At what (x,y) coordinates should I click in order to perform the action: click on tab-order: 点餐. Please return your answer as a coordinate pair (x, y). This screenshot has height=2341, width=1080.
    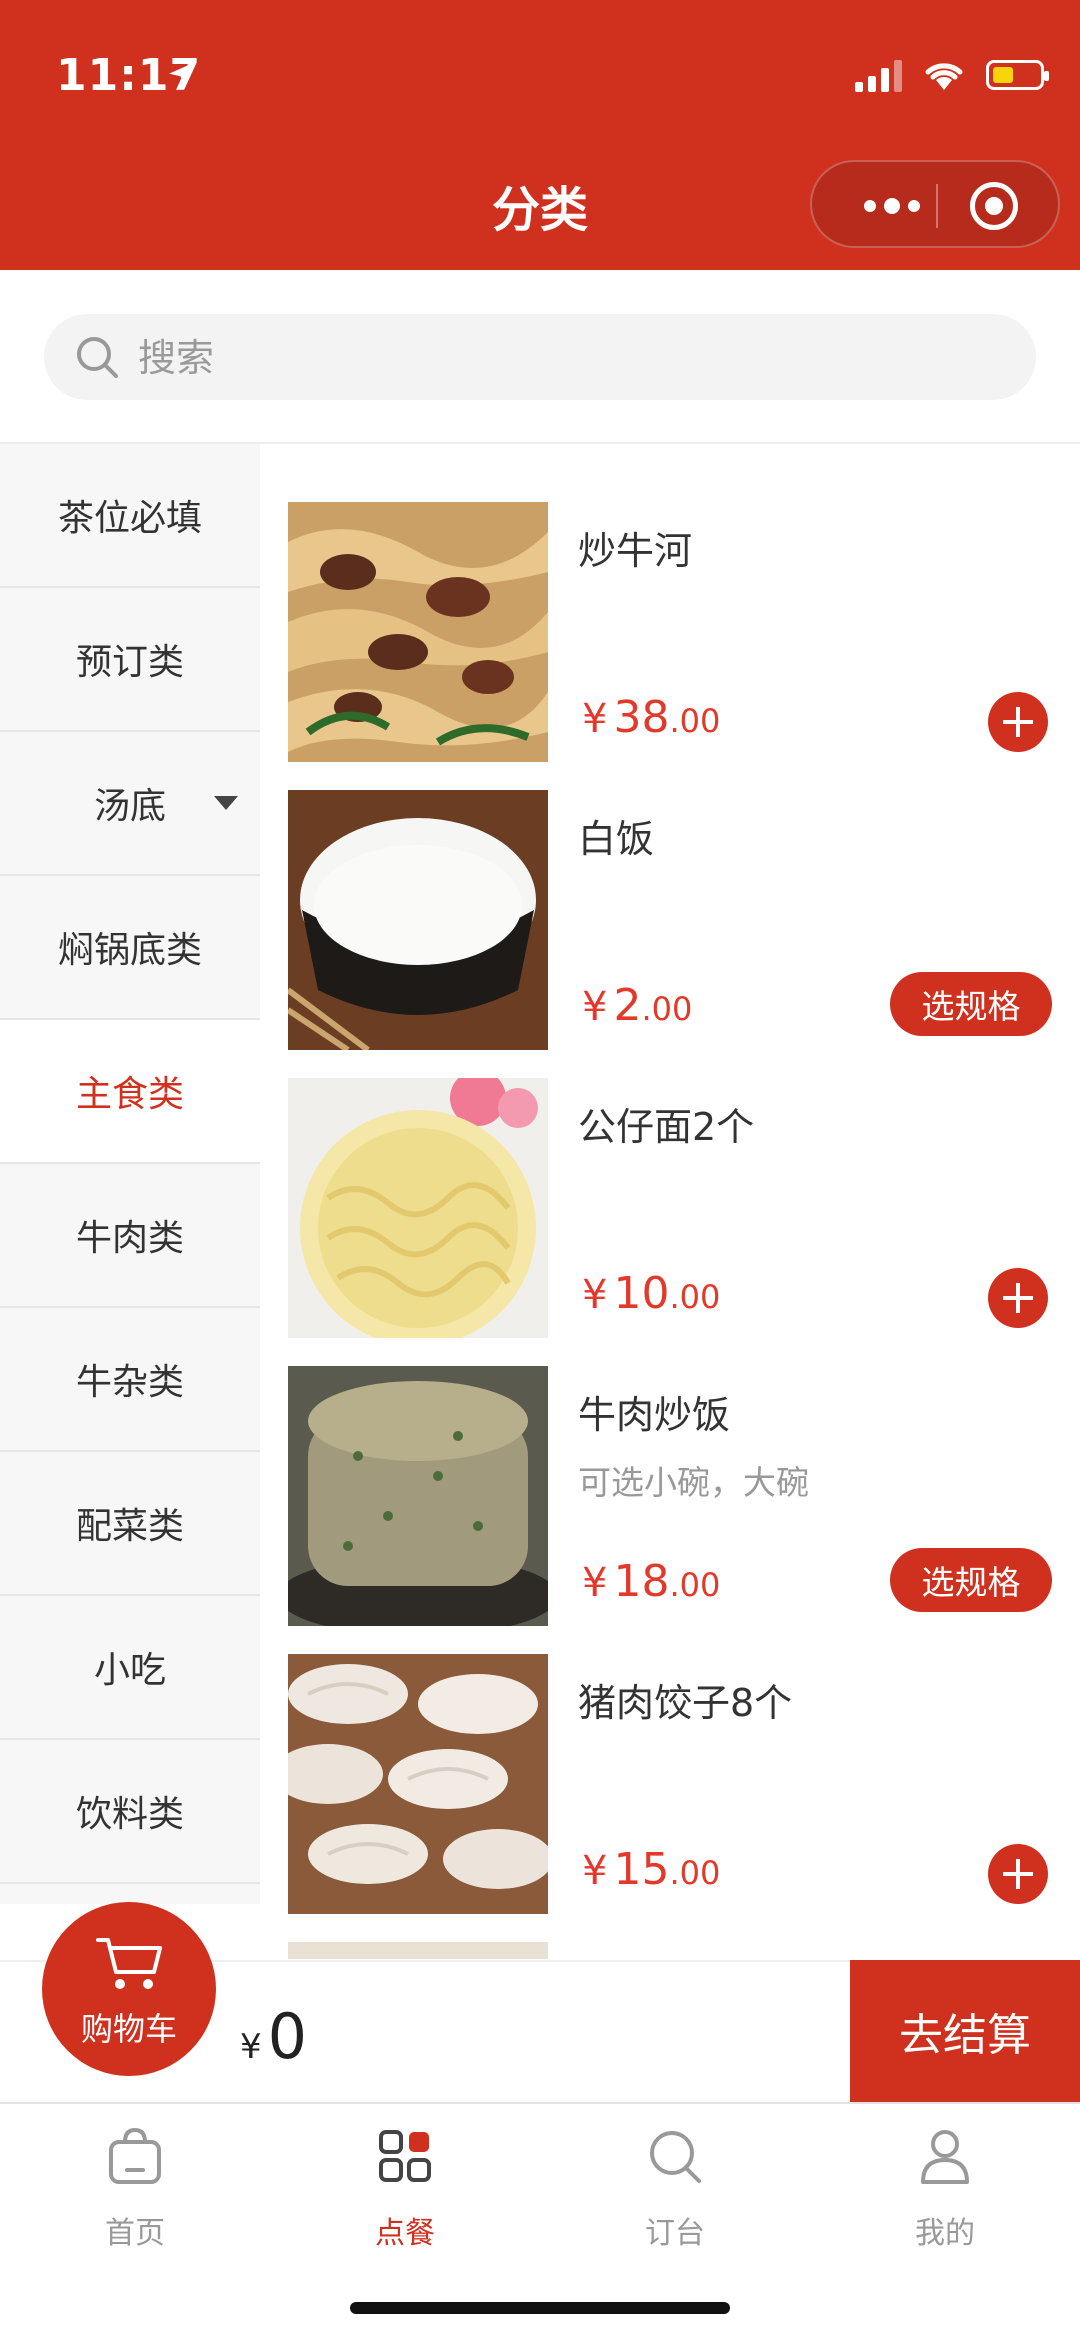
    Looking at the image, I should click on (405, 2194).